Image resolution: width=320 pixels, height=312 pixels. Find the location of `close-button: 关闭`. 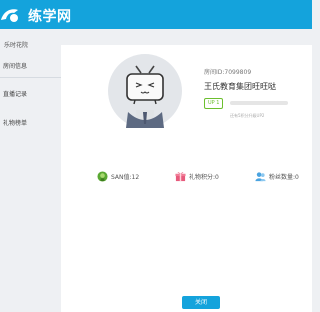

close-button: 关闭 is located at coordinates (201, 302).